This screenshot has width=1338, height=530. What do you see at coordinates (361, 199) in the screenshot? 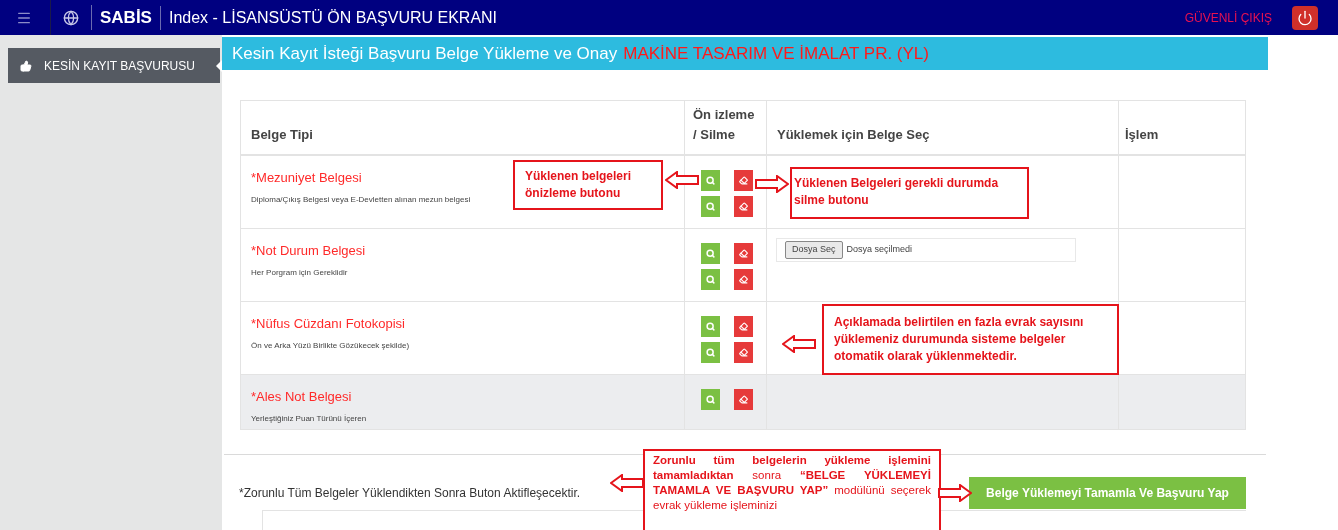
I see `document-description: Diploma/Çıkış Belgesi veya E-Devletten alınan mezun belgesi` at bounding box center [361, 199].